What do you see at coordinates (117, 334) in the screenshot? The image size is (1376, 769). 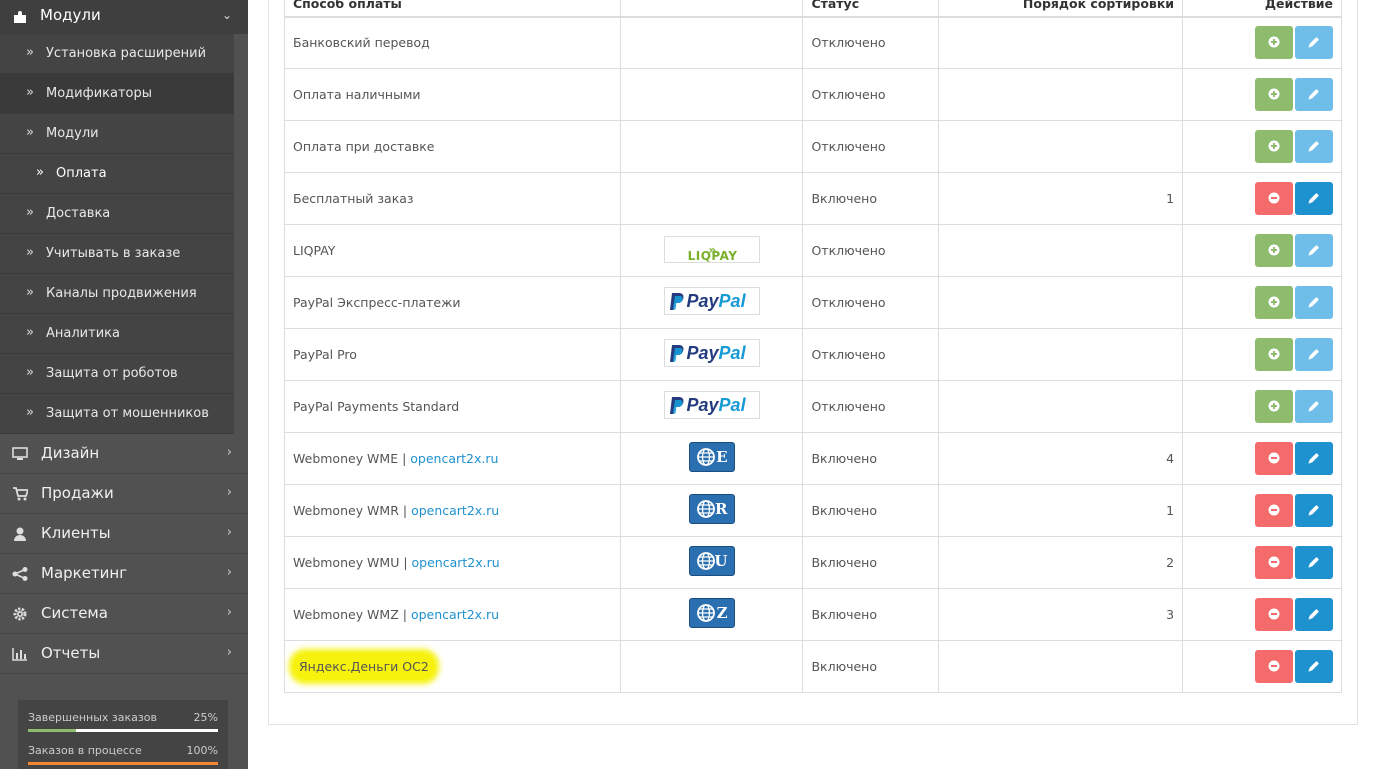 I see `sidebar-item-analytics: » Аналитика` at bounding box center [117, 334].